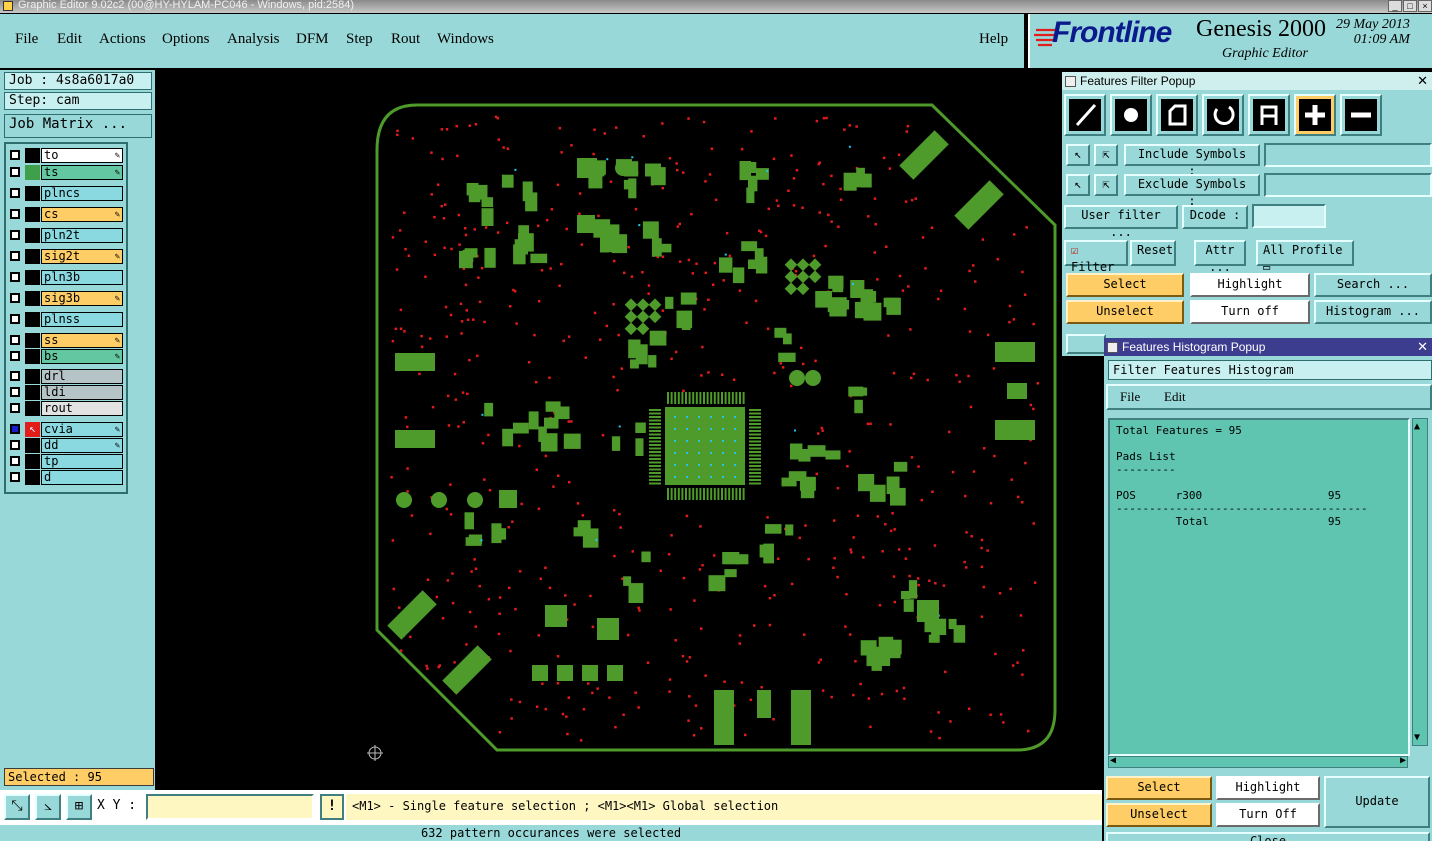 This screenshot has width=1432, height=841. Describe the element at coordinates (1175, 397) in the screenshot. I see `histogram-menu-edit: Edit` at that location.